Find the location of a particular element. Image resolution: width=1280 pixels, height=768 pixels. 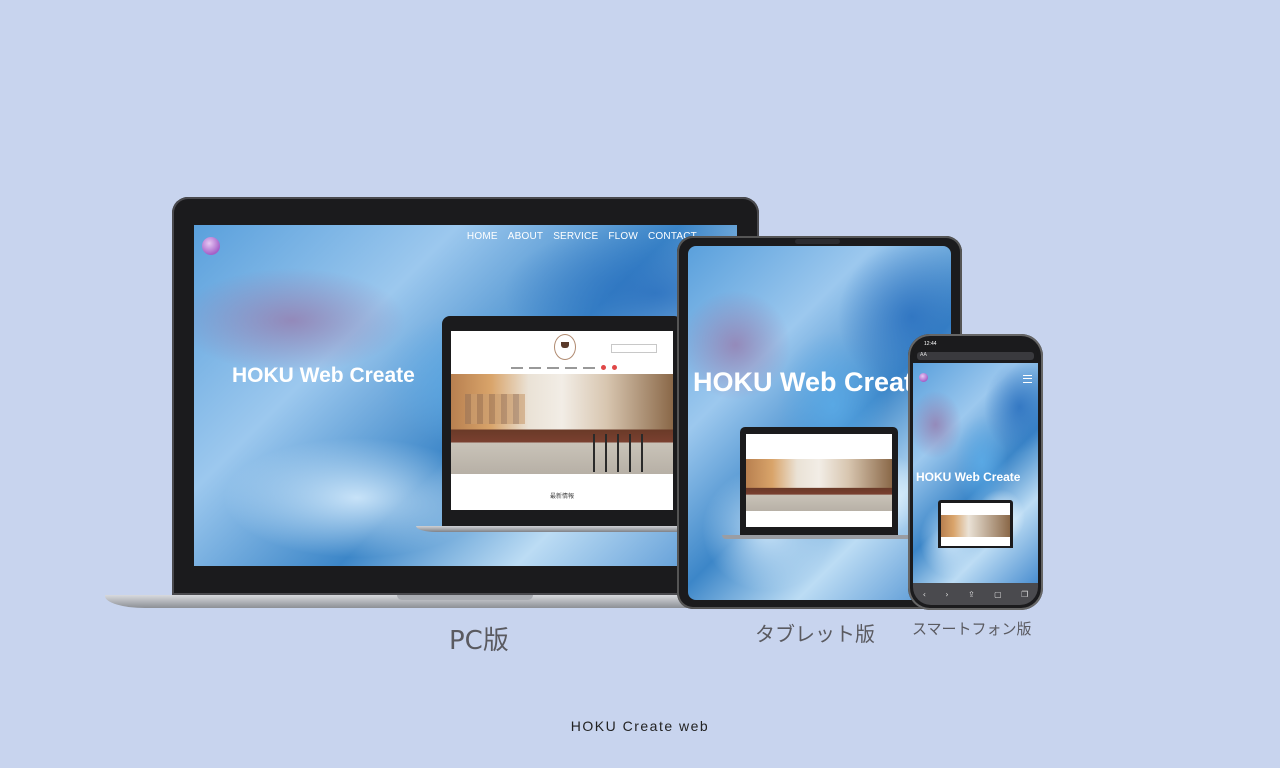

smartphone-hero-title: HOKU Web Create is located at coordinates (968, 477).